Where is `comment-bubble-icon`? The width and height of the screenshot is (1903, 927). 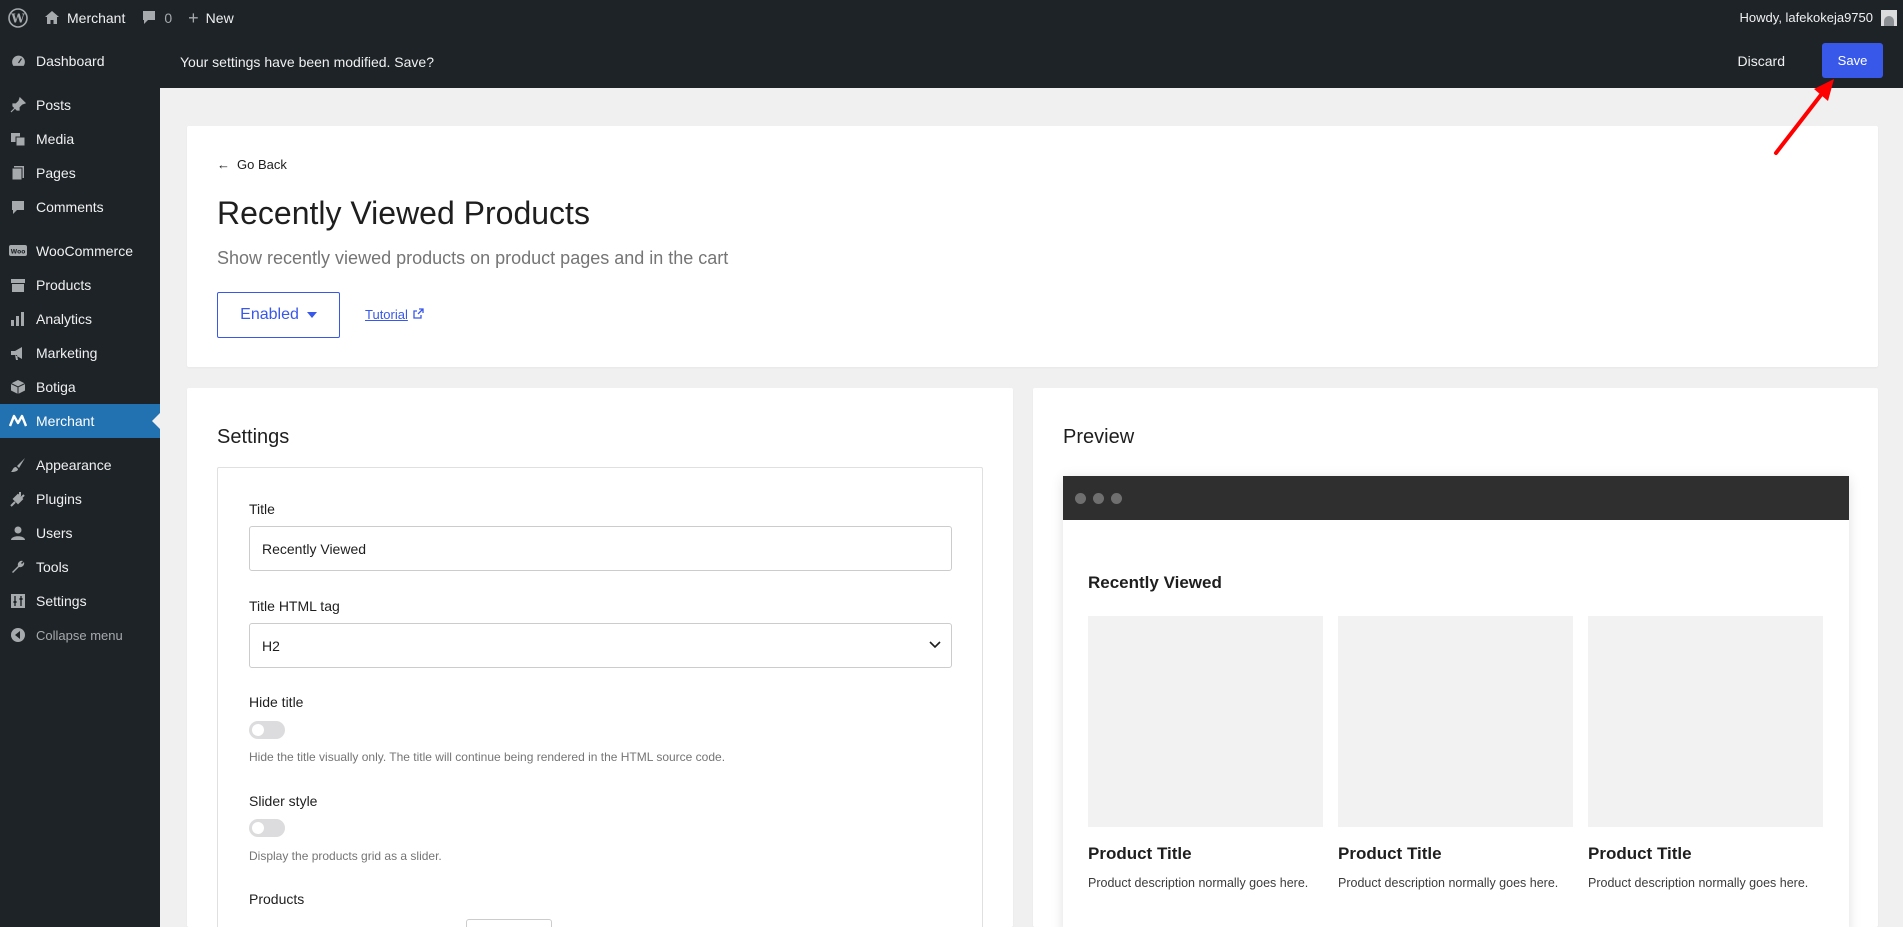 comment-bubble-icon is located at coordinates (149, 17).